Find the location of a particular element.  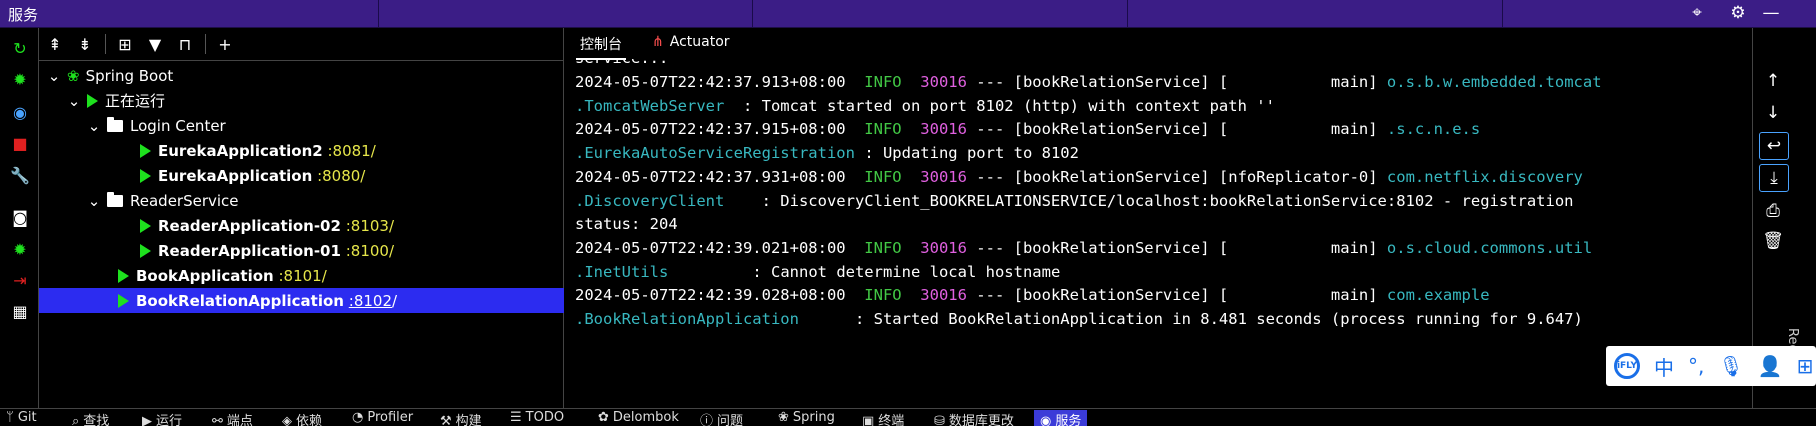

minimize-icon: — is located at coordinates (1771, 13).